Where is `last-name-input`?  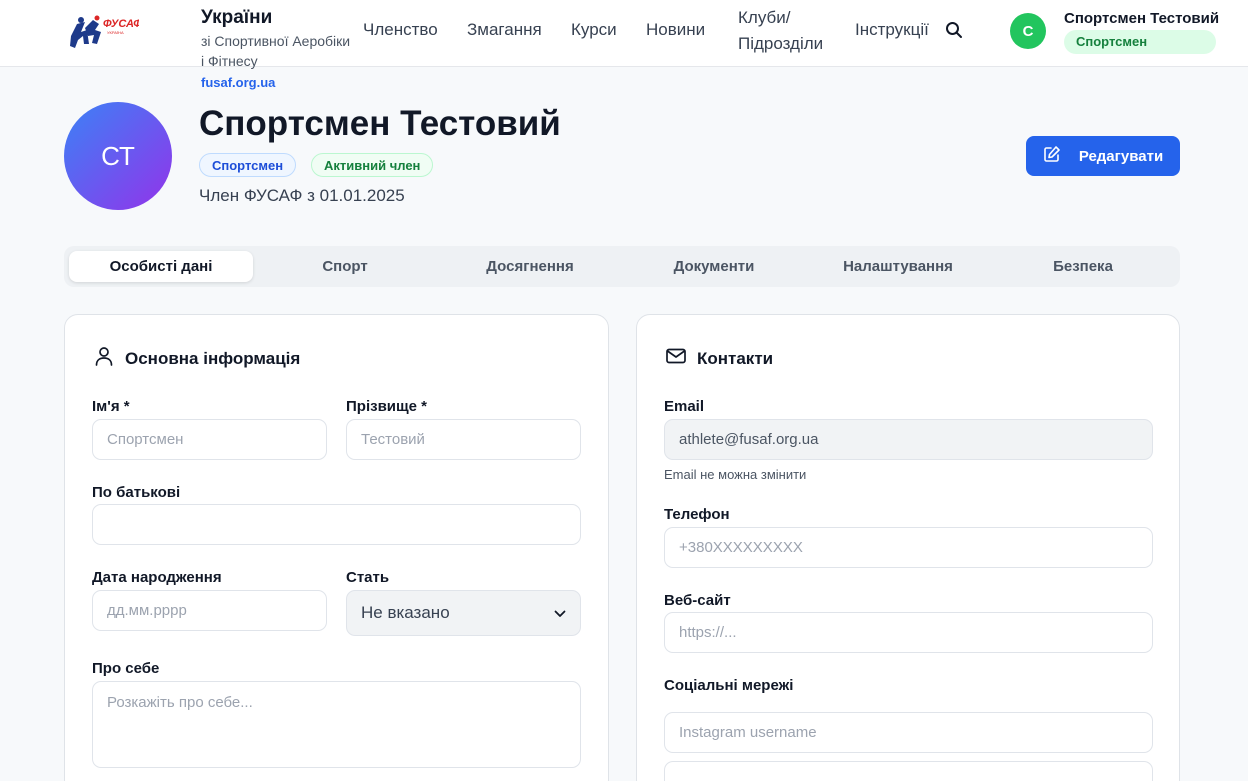
last-name-input is located at coordinates (463, 439).